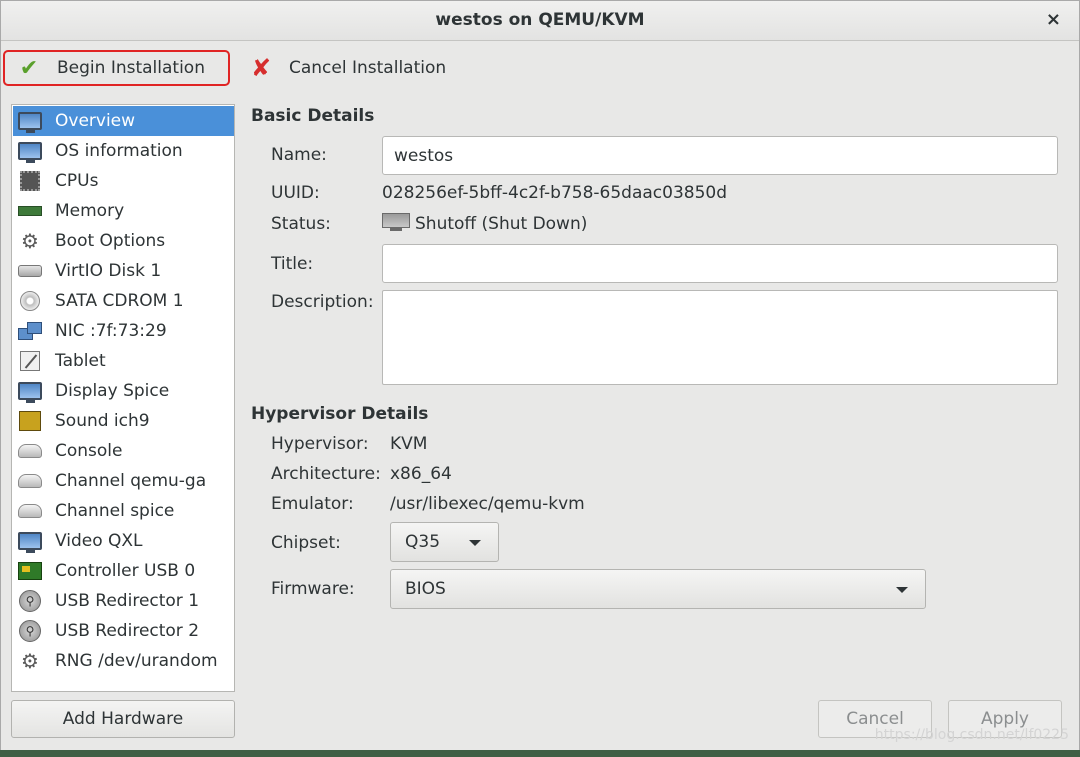 The image size is (1080, 757). I want to click on sidebar-item-virtio-disk-1: VirtIO Disk 1, so click(123, 271).